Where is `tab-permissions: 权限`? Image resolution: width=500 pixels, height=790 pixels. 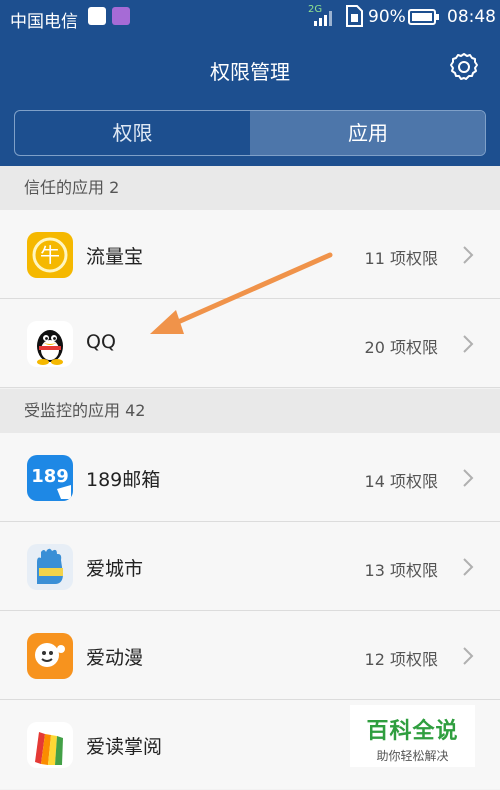 tab-permissions: 权限 is located at coordinates (132, 133).